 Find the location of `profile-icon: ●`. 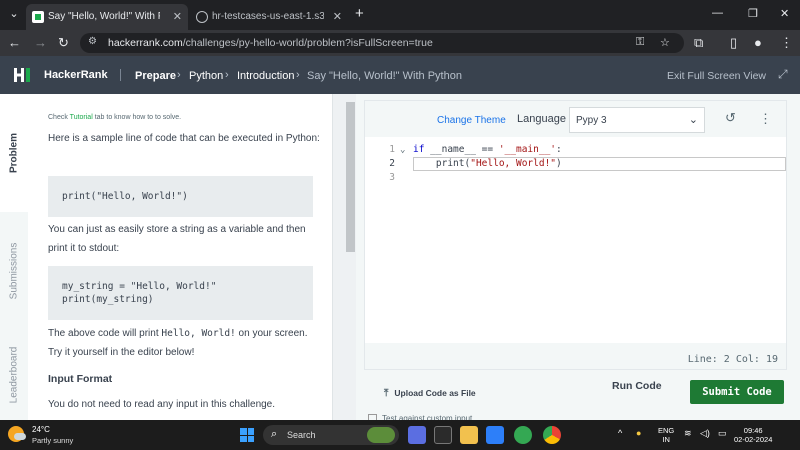

profile-icon: ● is located at coordinates (758, 43).